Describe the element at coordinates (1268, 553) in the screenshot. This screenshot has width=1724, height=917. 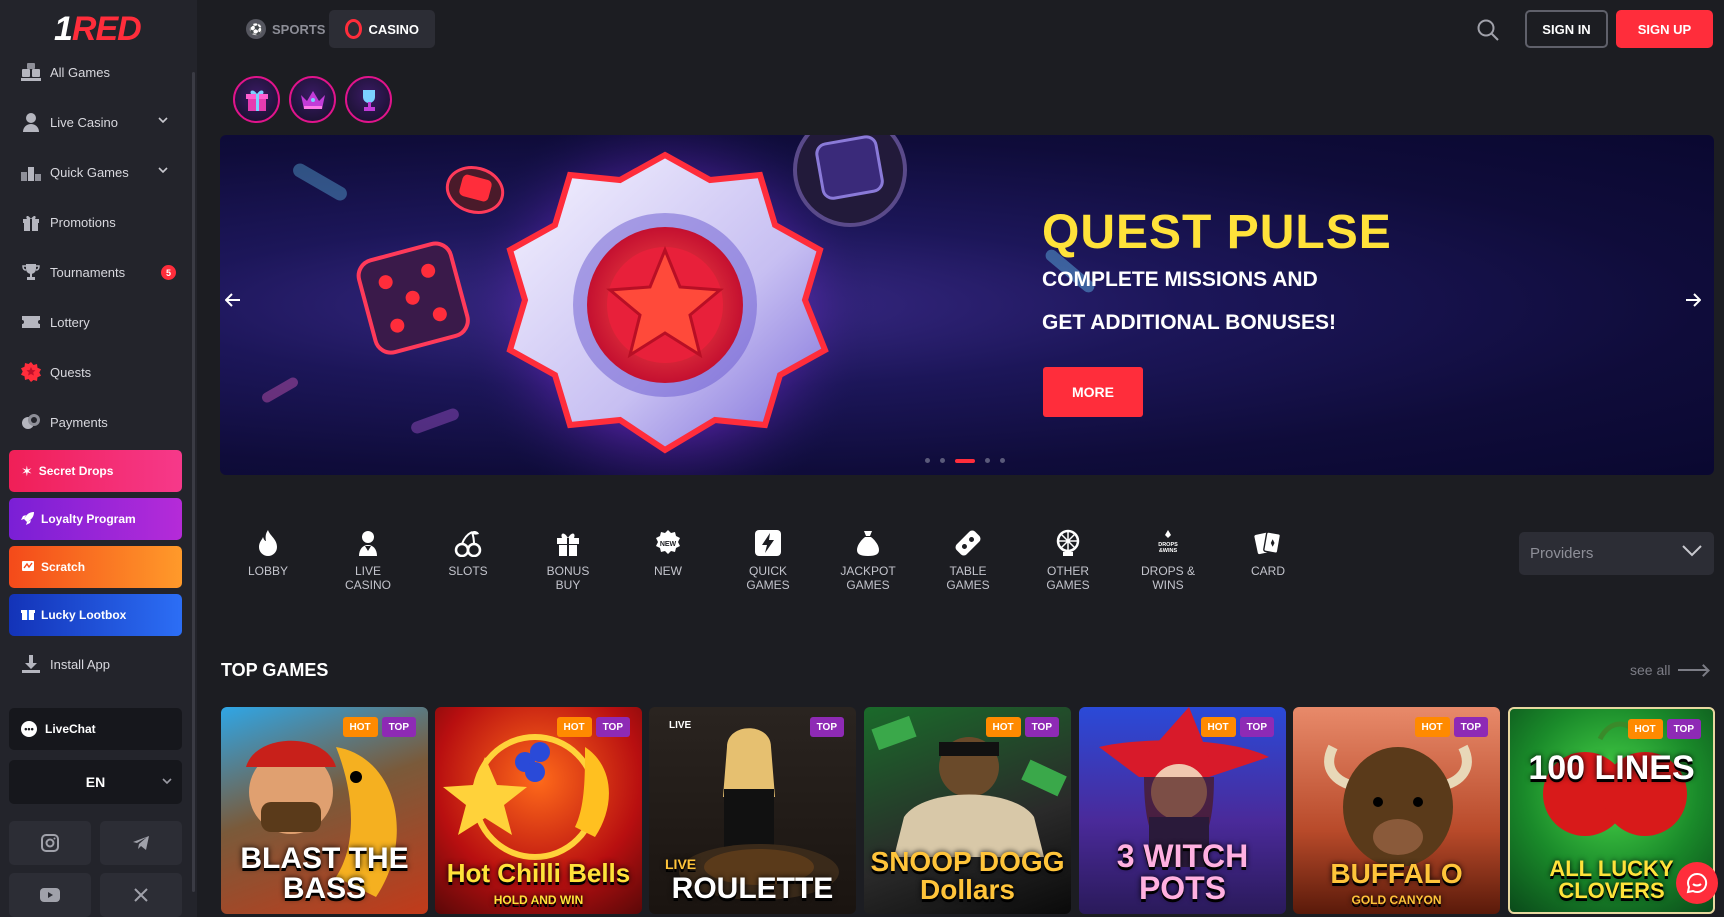
I see `category-card: CARD` at that location.